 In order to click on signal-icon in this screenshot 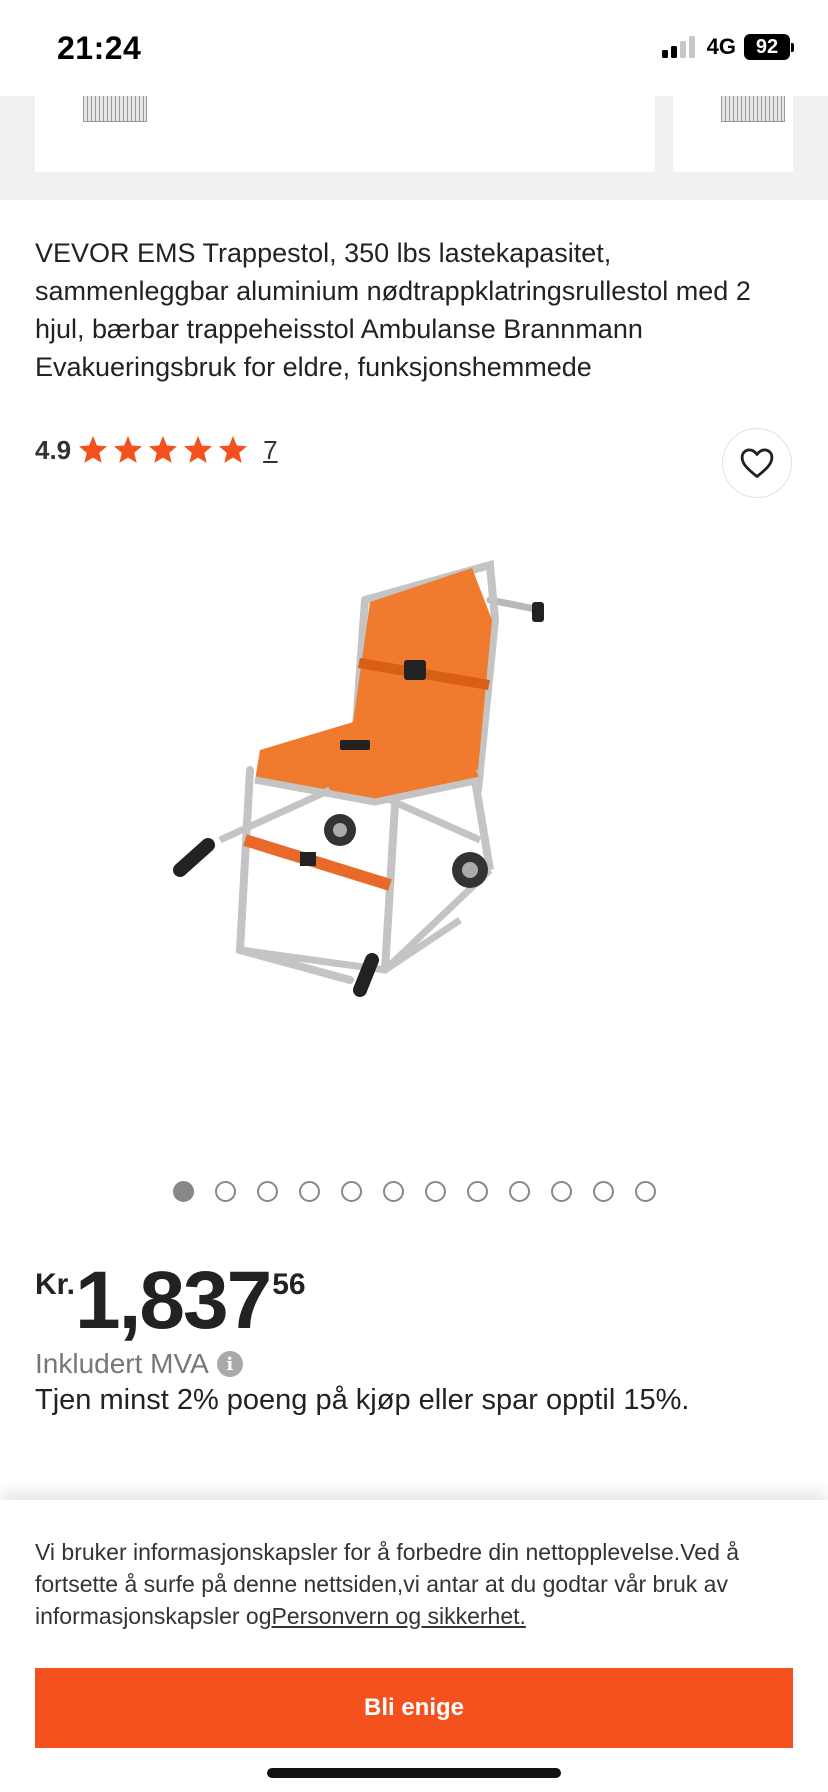, I will do `click(678, 47)`.